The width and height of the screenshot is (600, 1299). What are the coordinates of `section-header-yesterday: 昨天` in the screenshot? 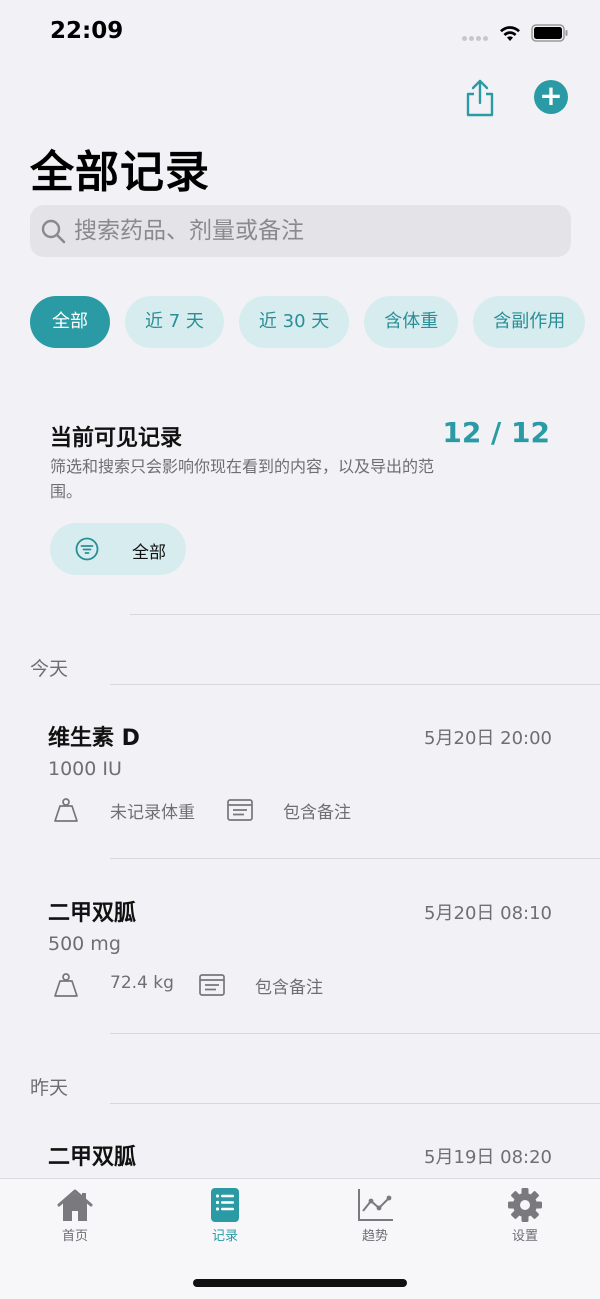 It's located at (49, 1088).